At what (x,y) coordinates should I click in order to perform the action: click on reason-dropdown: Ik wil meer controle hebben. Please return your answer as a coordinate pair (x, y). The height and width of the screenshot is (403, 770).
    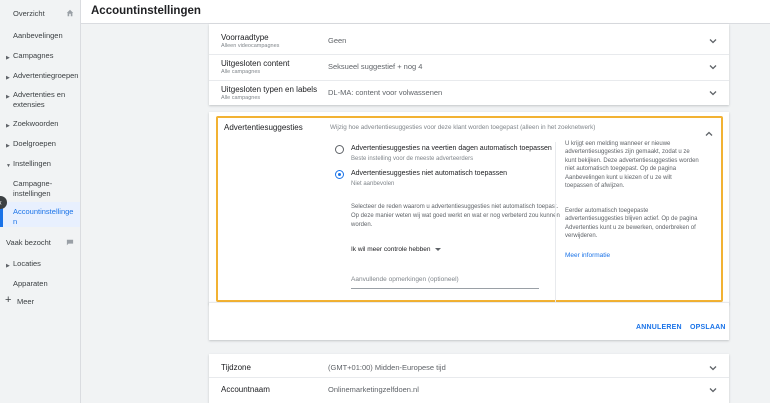
    Looking at the image, I should click on (396, 249).